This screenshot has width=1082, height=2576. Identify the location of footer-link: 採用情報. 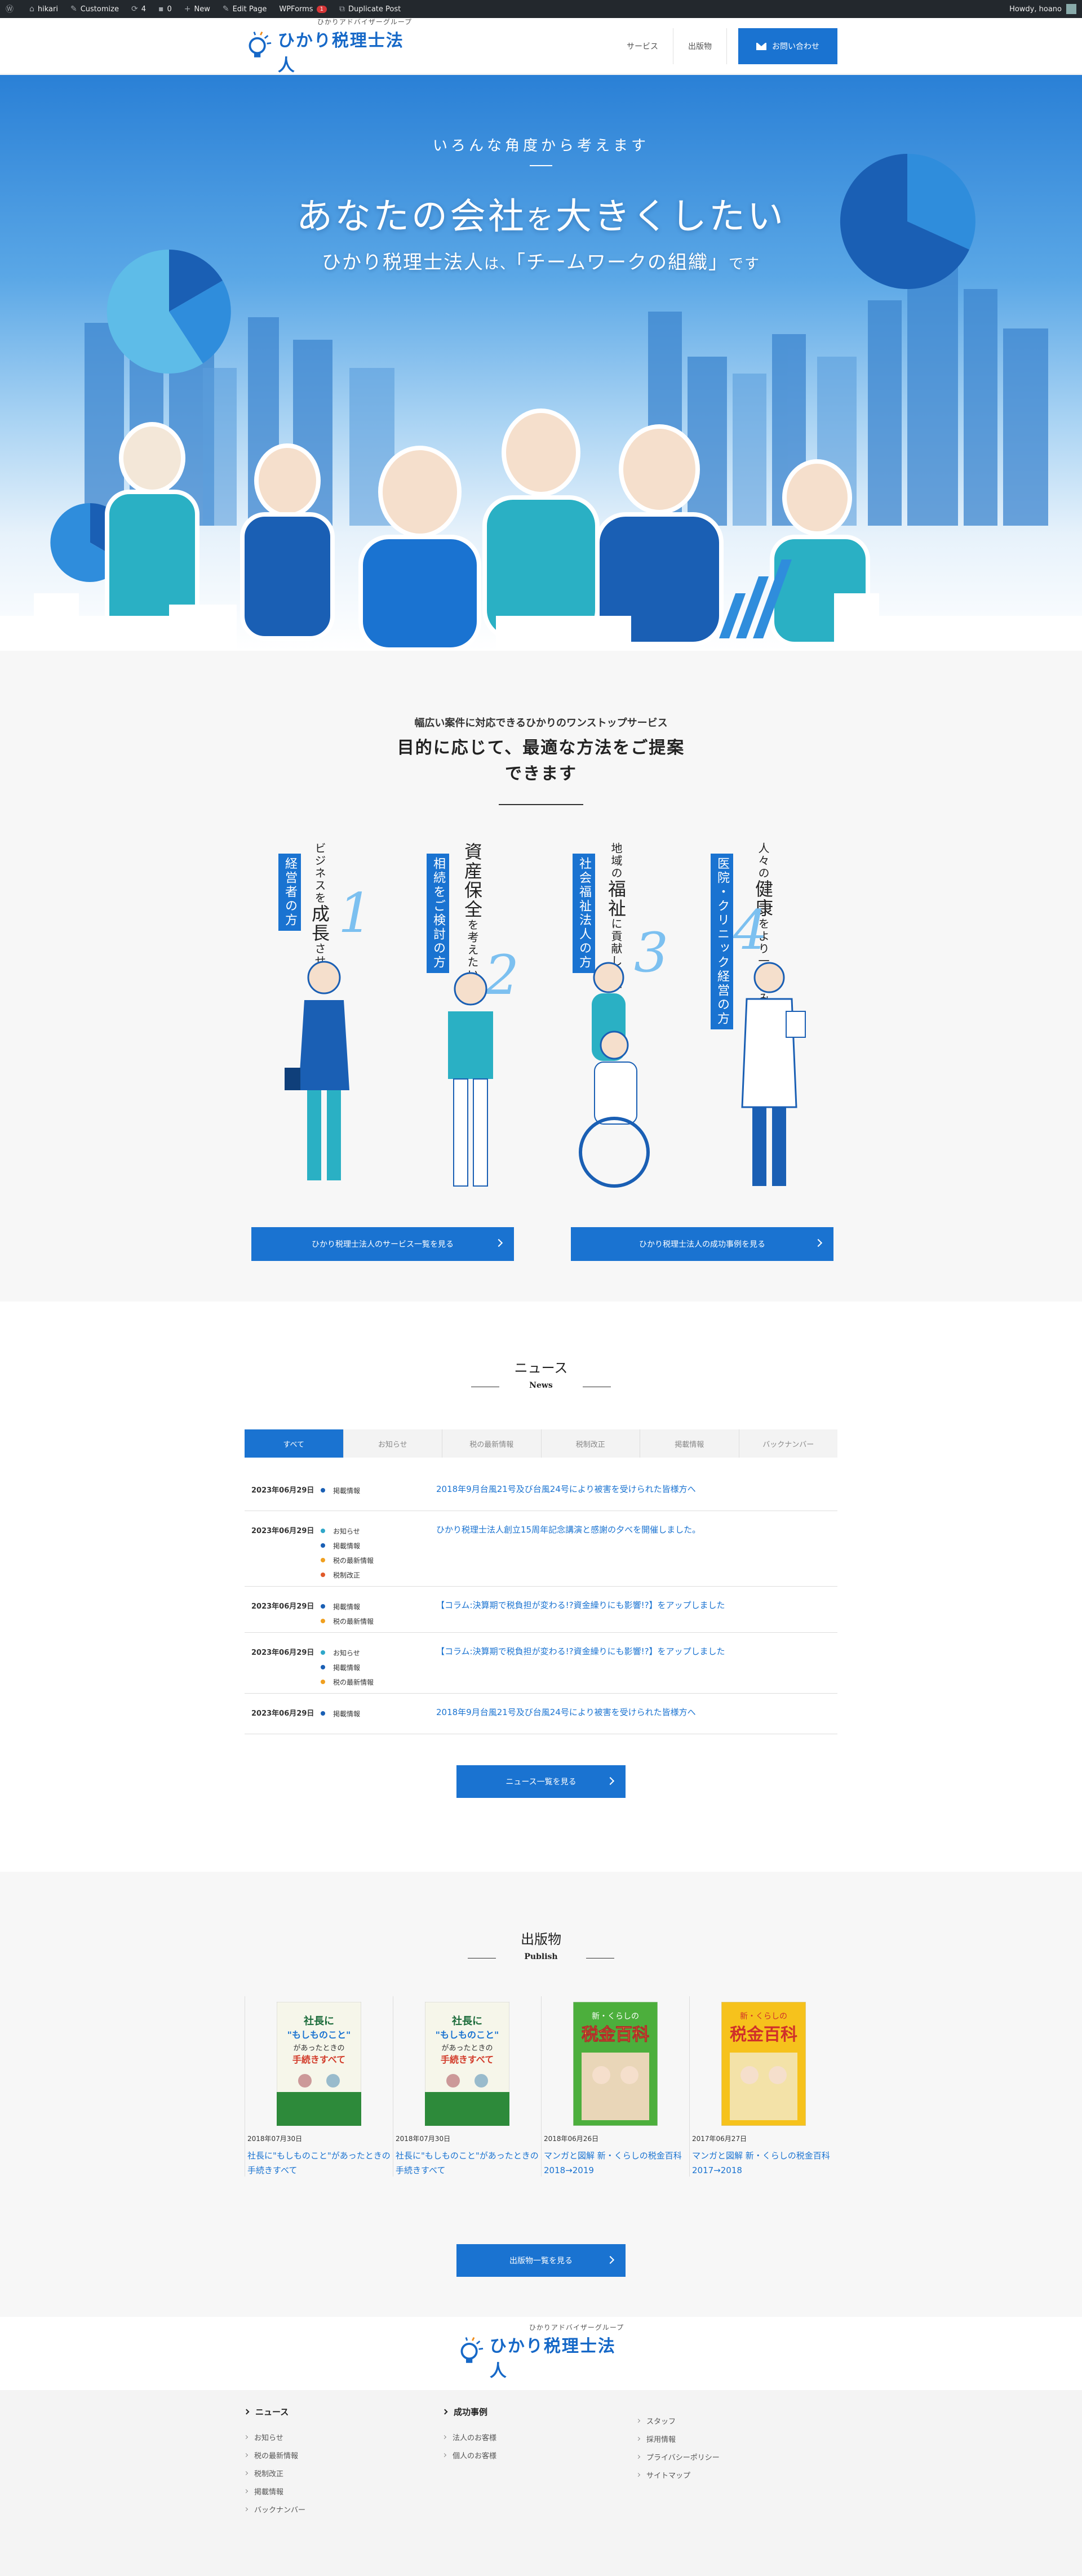
(678, 2439).